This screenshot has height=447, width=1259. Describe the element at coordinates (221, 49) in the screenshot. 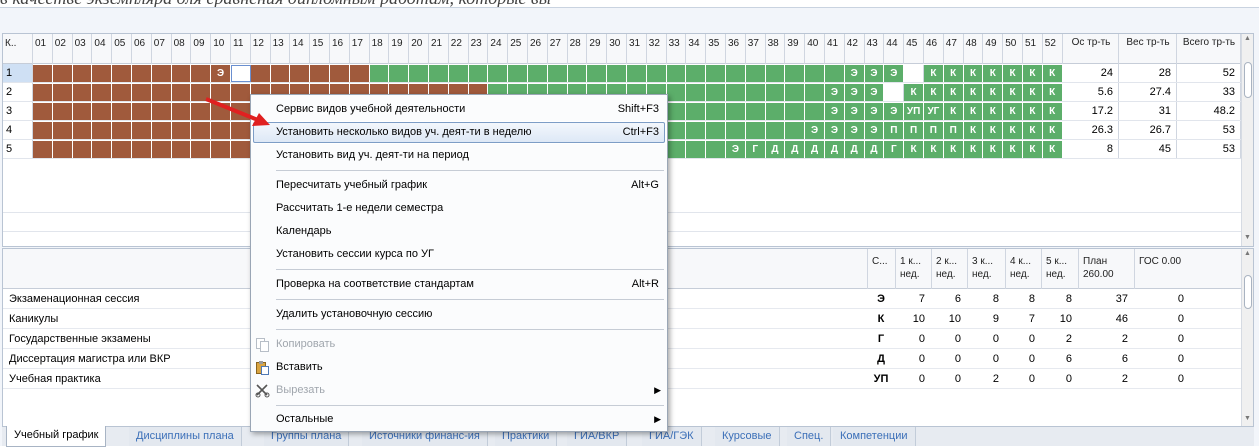

I see `week-header: 10` at that location.